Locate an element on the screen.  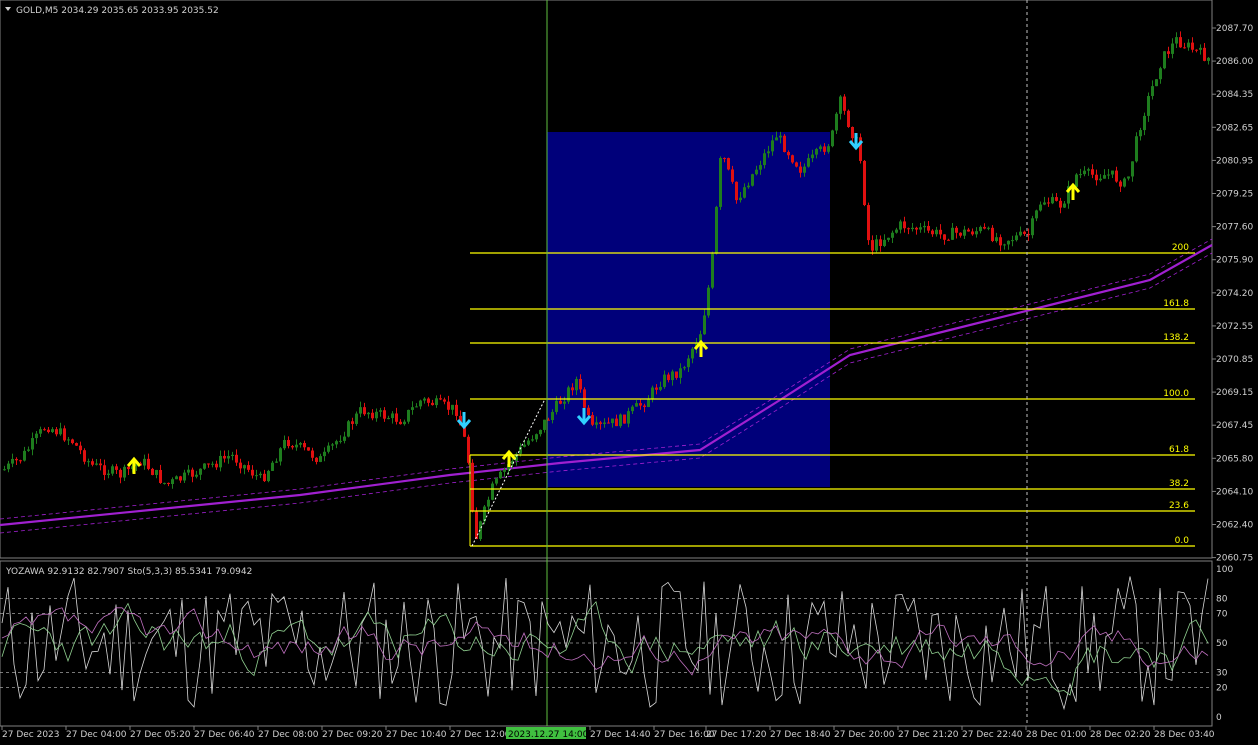
time-tick-label: 27 Dec 10:40 is located at coordinates (416, 735).